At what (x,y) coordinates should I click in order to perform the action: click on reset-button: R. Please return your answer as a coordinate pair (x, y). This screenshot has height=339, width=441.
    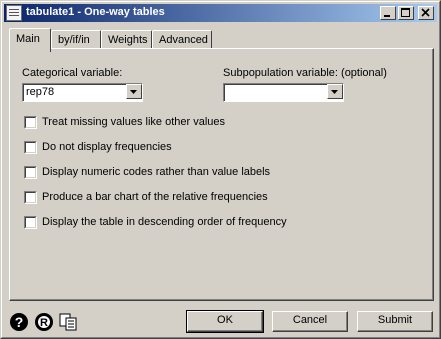
    Looking at the image, I should click on (44, 322).